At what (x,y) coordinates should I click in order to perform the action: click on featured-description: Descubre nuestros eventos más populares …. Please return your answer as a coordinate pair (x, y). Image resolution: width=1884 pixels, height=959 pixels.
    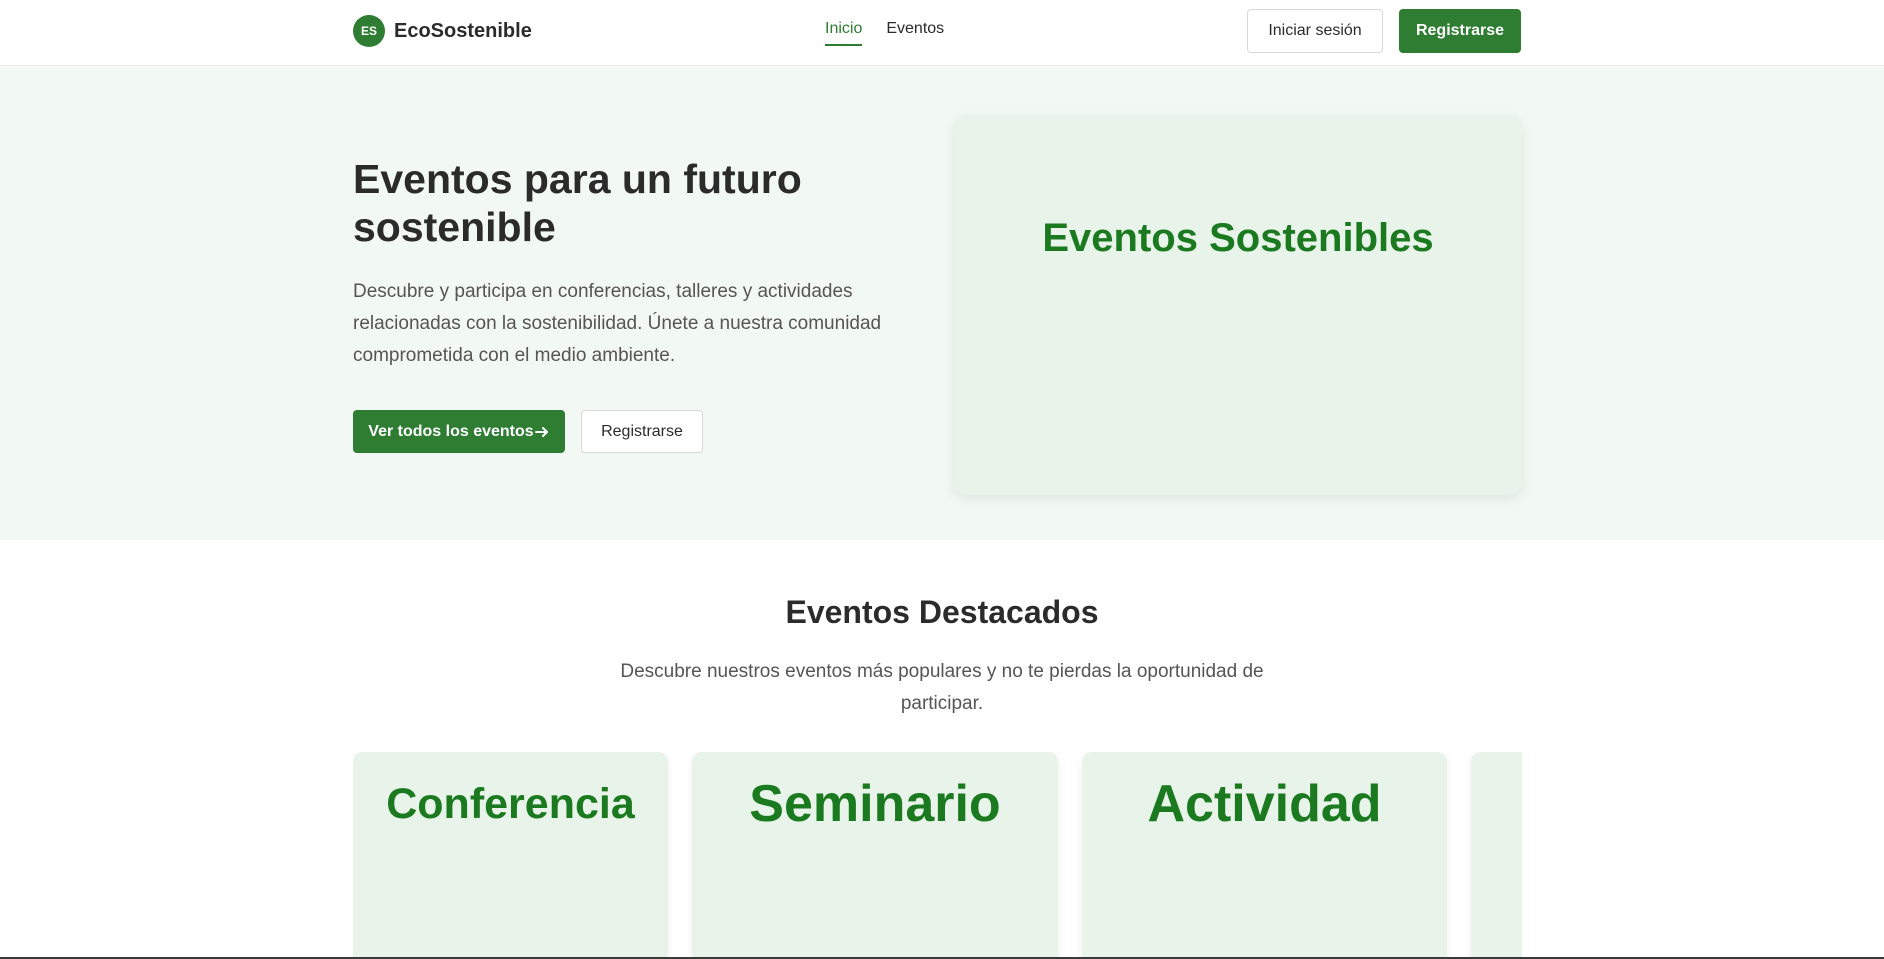
    Looking at the image, I should click on (942, 687).